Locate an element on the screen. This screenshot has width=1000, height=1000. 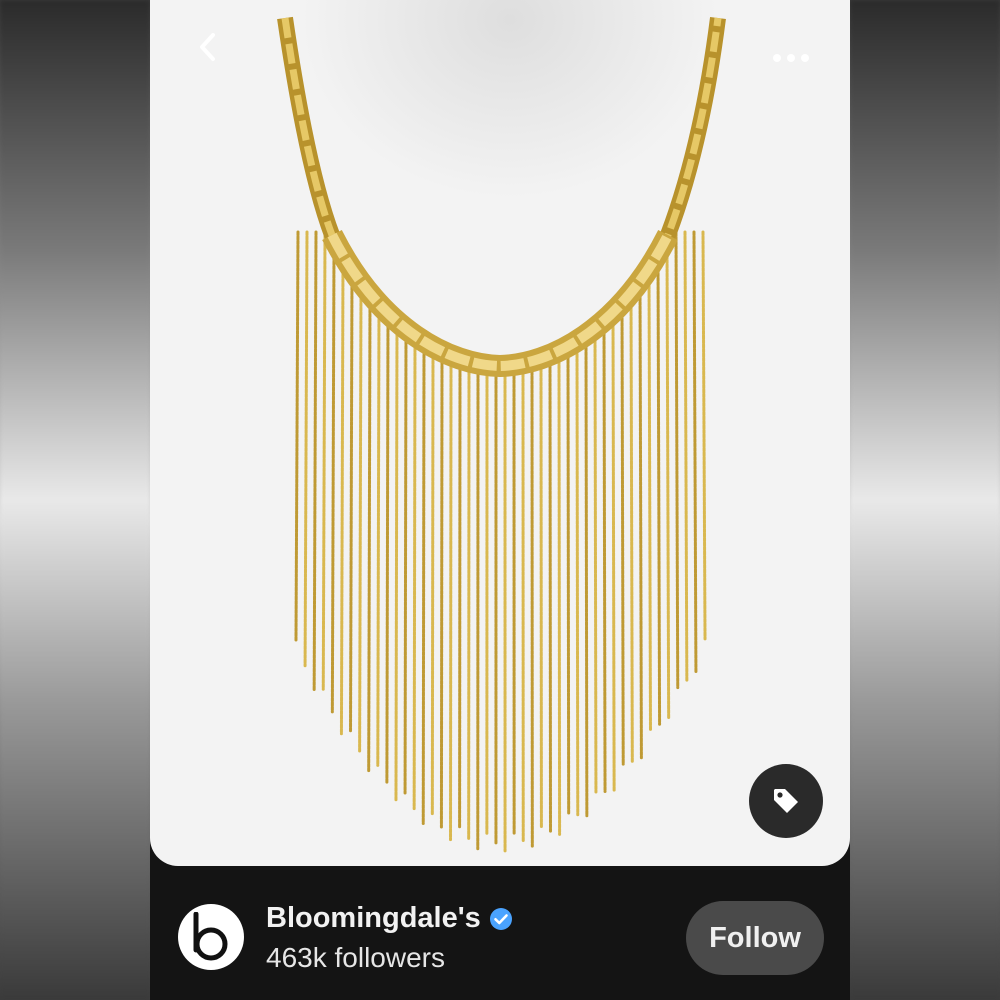
bloomingdales-logo-icon is located at coordinates (210, 936).